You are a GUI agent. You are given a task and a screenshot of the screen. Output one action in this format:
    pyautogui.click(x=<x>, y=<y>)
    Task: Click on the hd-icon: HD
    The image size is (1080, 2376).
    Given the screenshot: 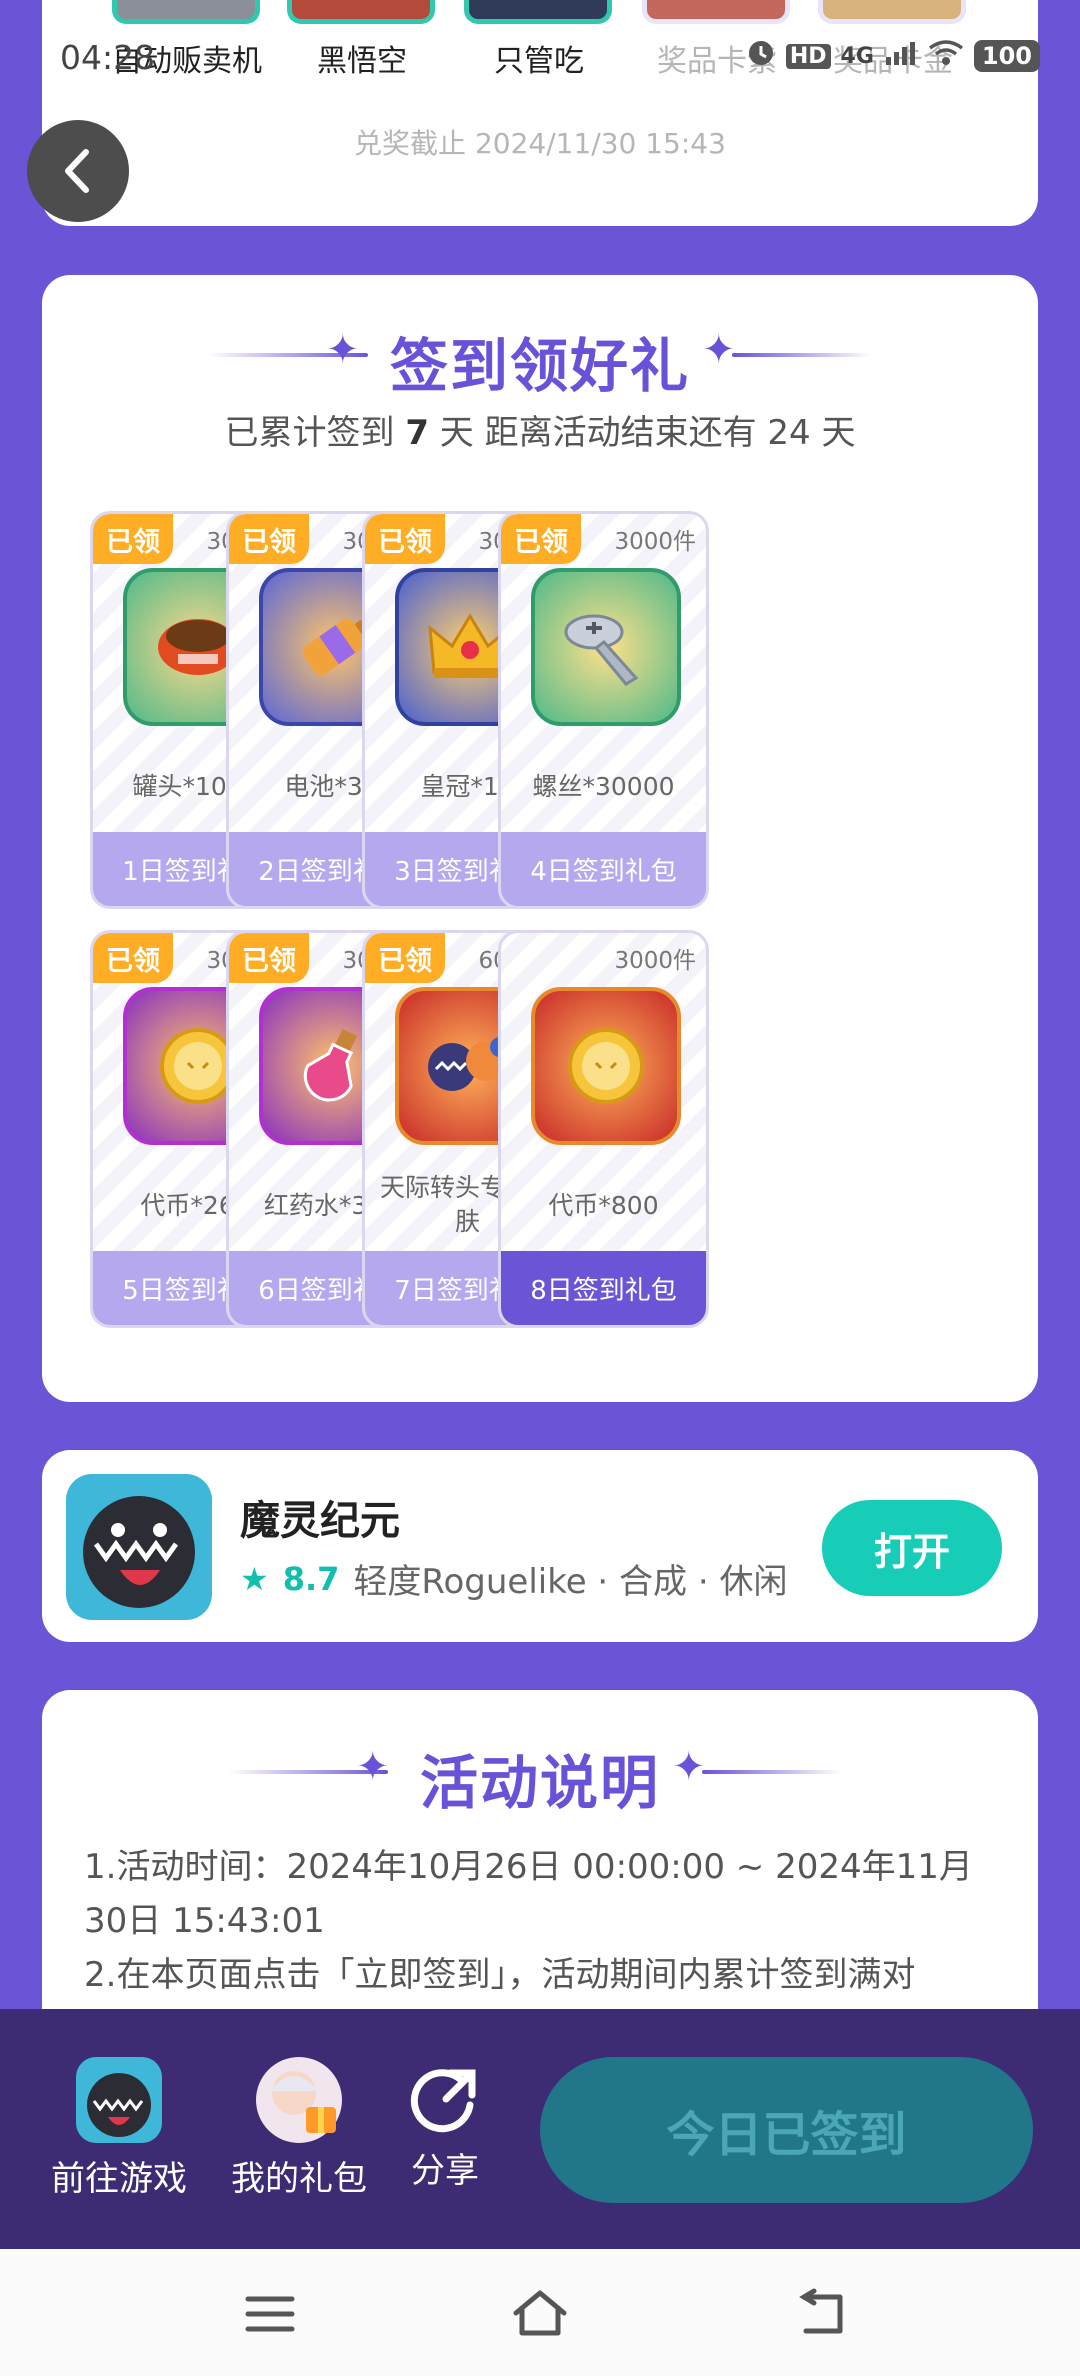 What is the action you would take?
    pyautogui.click(x=808, y=56)
    